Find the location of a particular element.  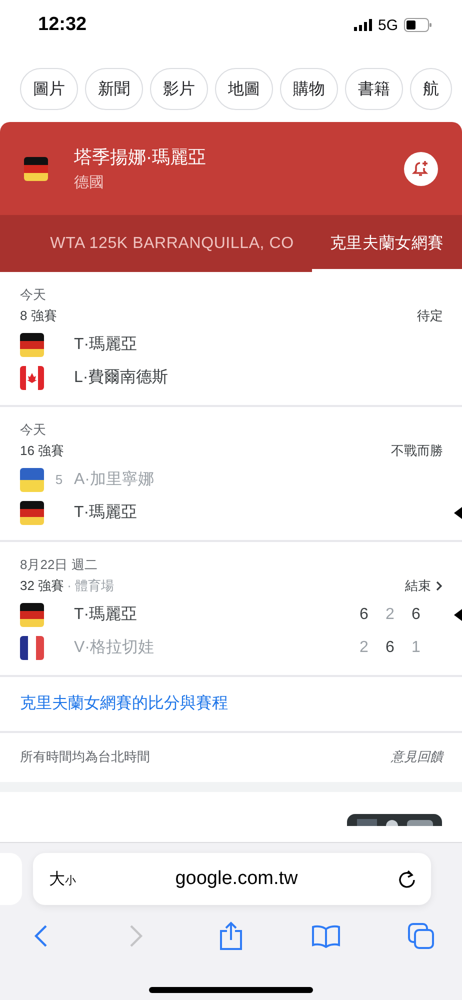

match-venue: · 體育場 is located at coordinates (90, 586).